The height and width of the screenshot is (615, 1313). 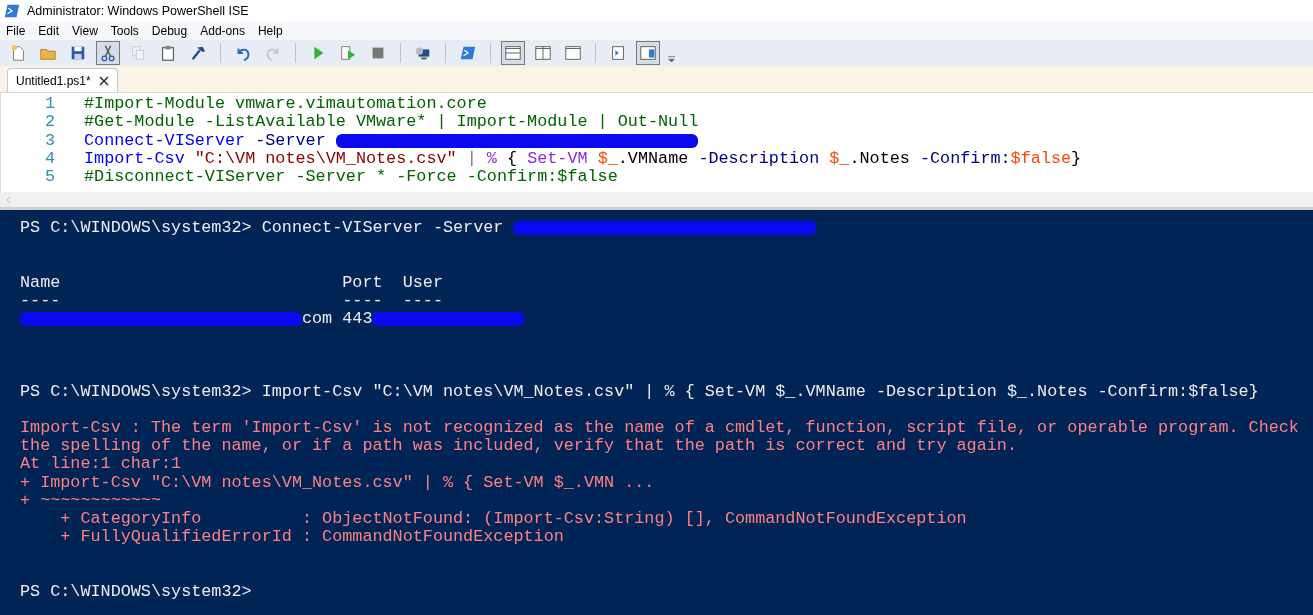 What do you see at coordinates (491, 159) in the screenshot?
I see `code-token: %` at bounding box center [491, 159].